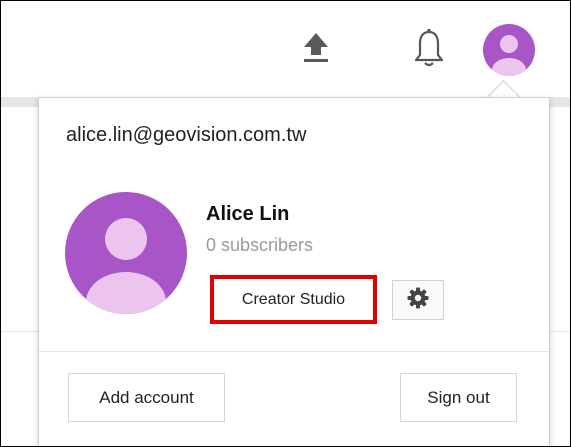 The width and height of the screenshot is (571, 447). Describe the element at coordinates (126, 253) in the screenshot. I see `profile-avatar` at that location.